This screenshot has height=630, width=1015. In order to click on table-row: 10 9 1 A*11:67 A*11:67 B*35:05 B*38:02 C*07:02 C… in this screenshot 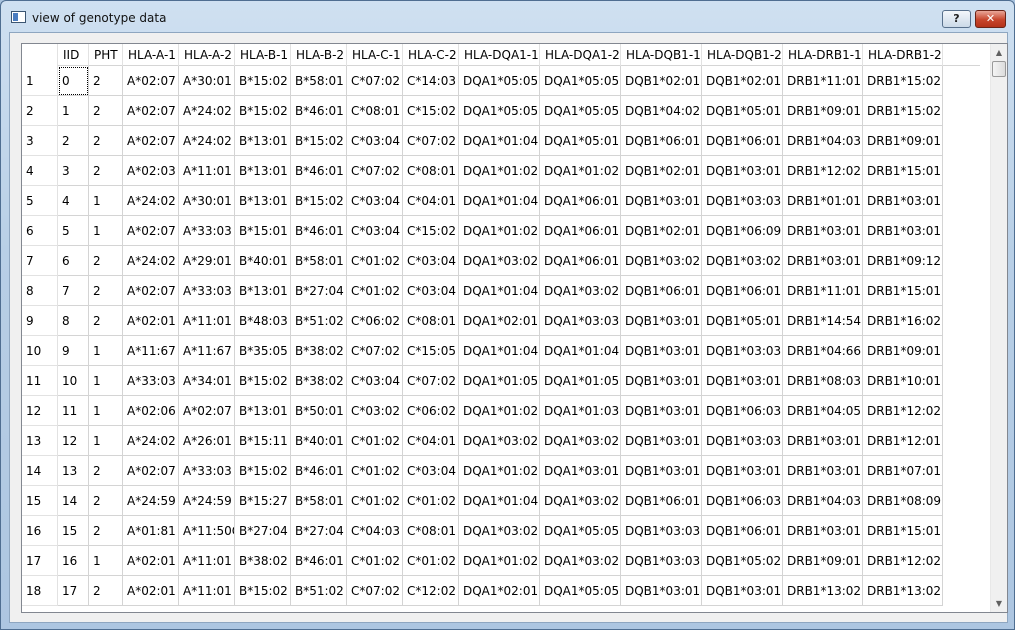, I will do `click(501, 351)`.